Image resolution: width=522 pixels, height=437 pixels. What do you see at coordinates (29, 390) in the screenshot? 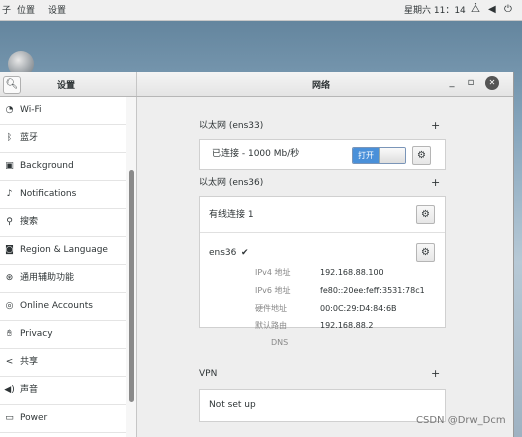
I see `sidebar-item-label: 声音` at bounding box center [29, 390].